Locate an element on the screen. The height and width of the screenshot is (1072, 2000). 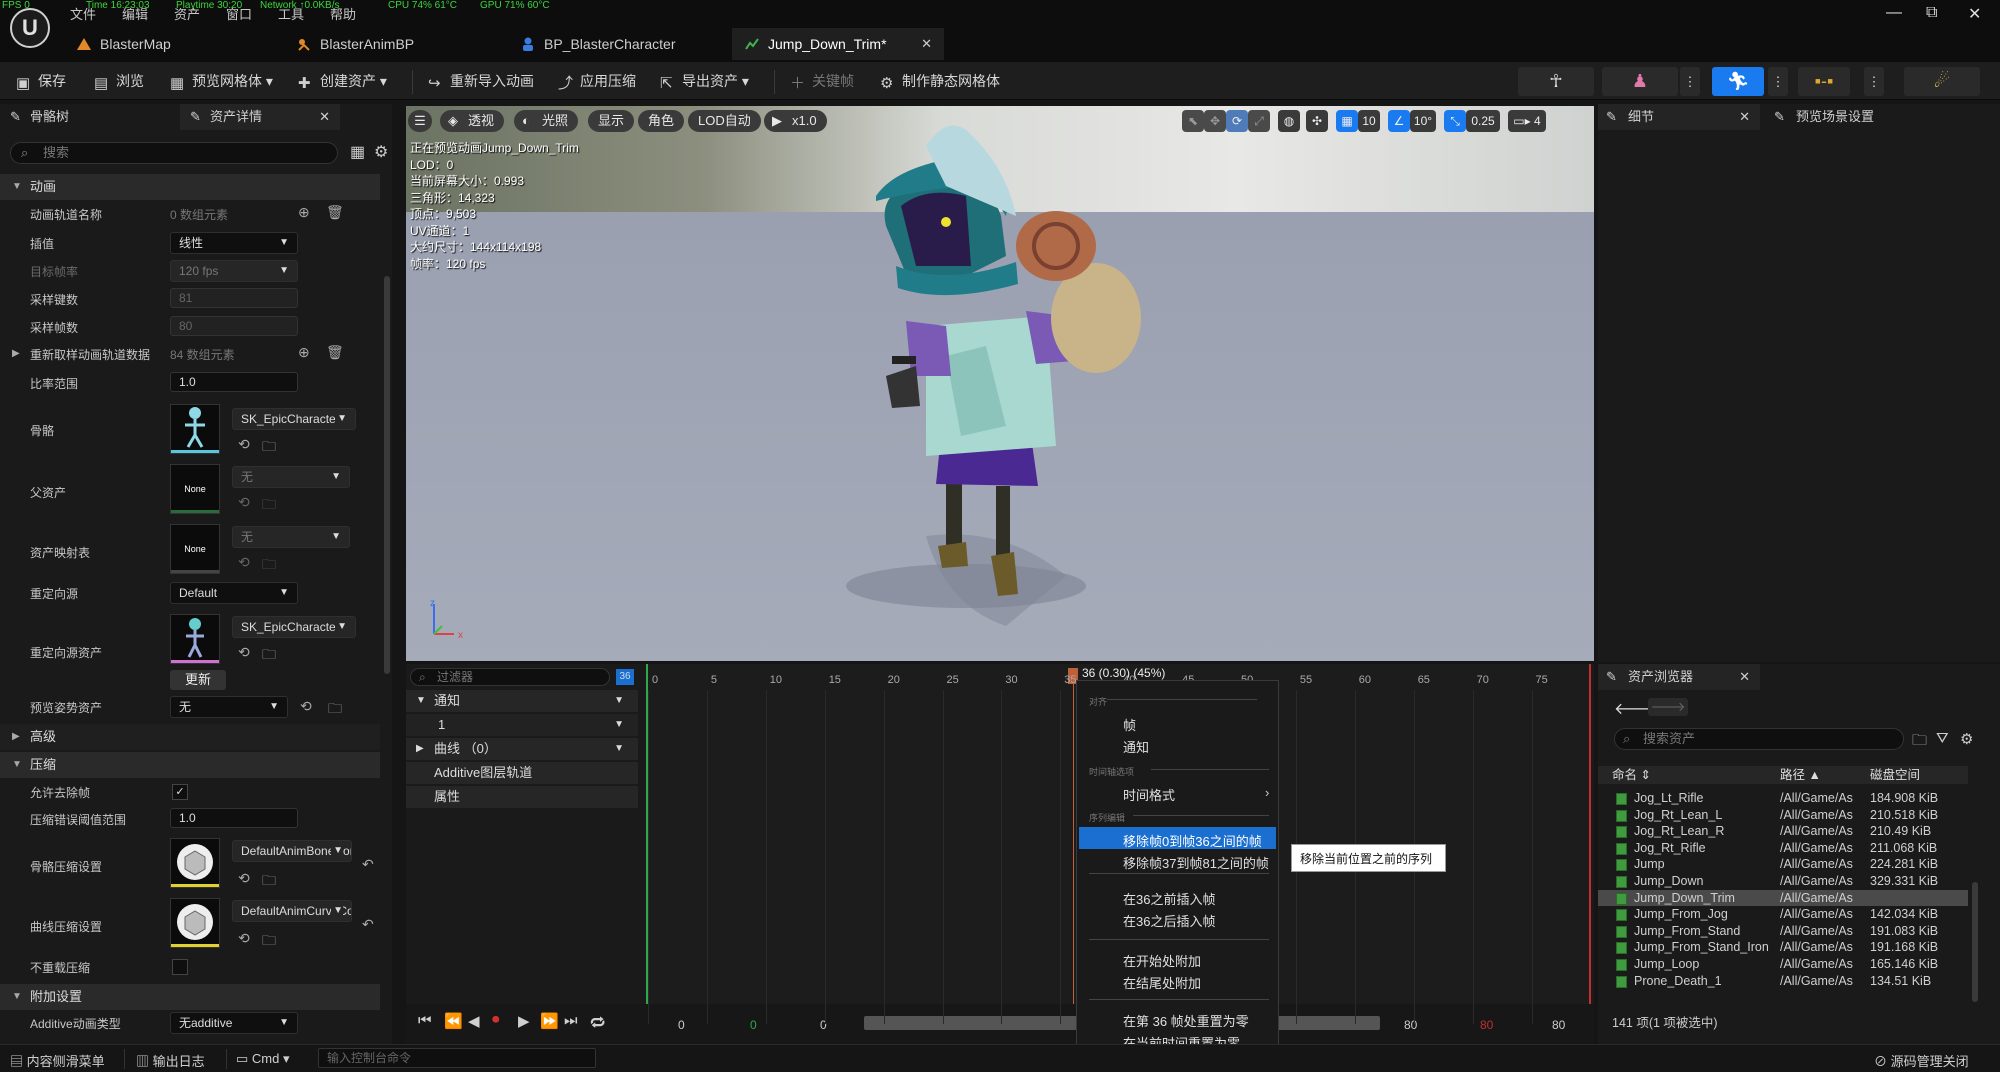
asset-row: Jump_Loop/All/Game/As 165.146 KiB is located at coordinates (1783, 964).